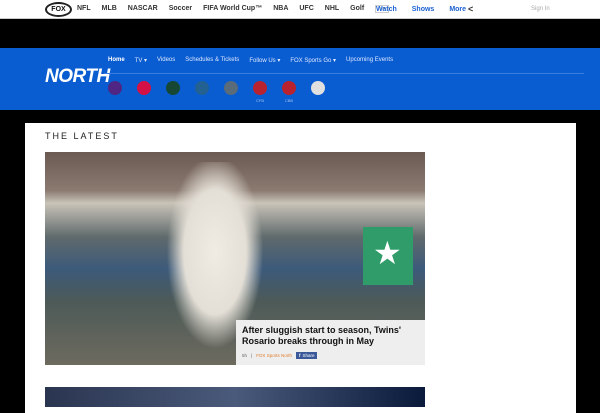 Image resolution: width=600 pixels, height=413 pixels. What do you see at coordinates (115, 88) in the screenshot?
I see `vikings-logo-icon` at bounding box center [115, 88].